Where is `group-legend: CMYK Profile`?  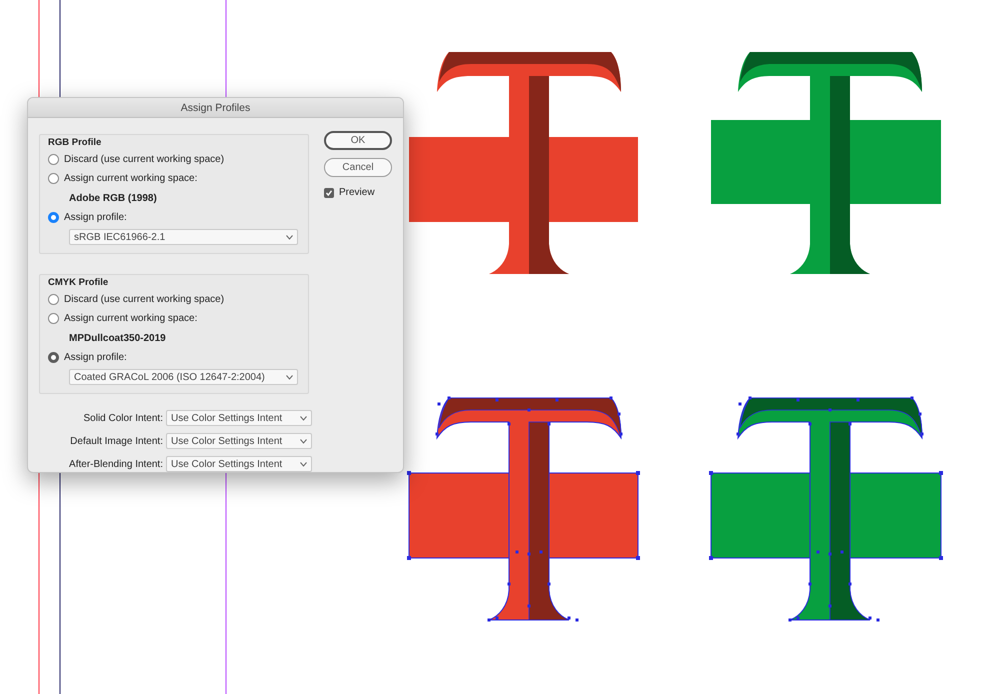
group-legend: CMYK Profile is located at coordinates (78, 283).